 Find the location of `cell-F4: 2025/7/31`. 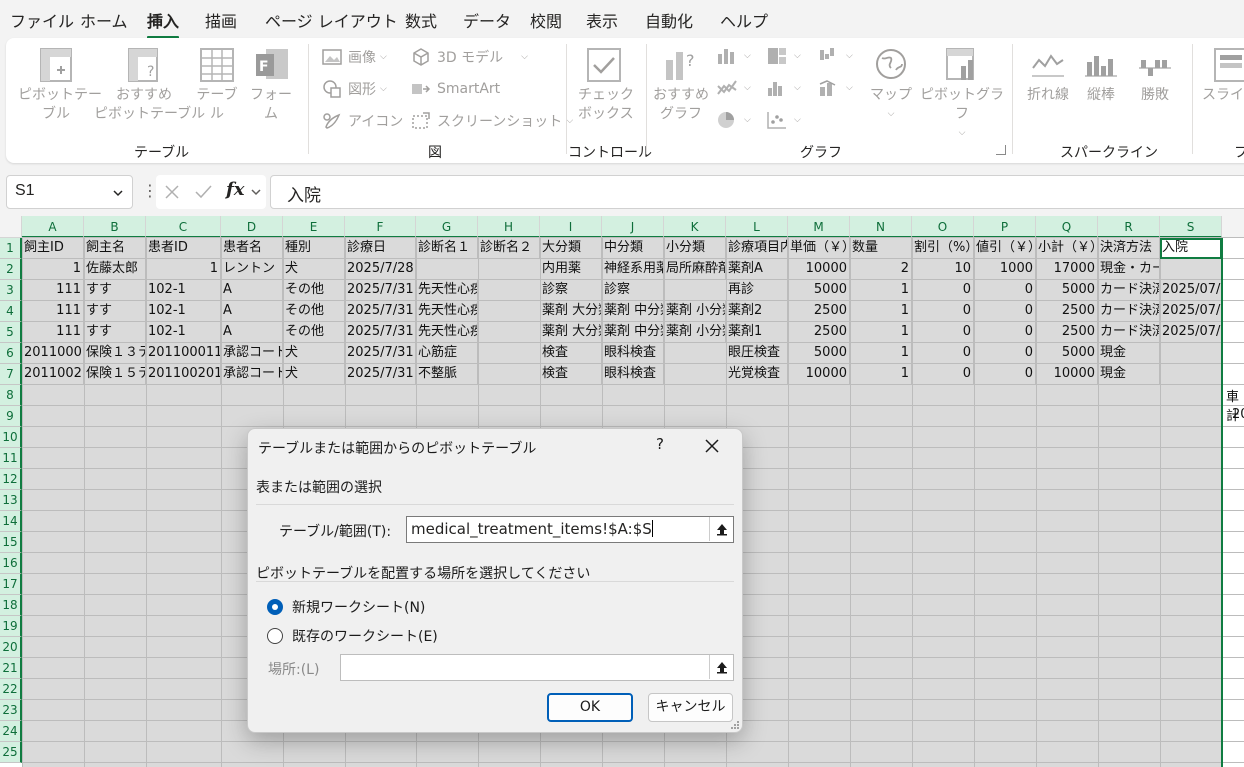

cell-F4: 2025/7/31 is located at coordinates (380, 311).